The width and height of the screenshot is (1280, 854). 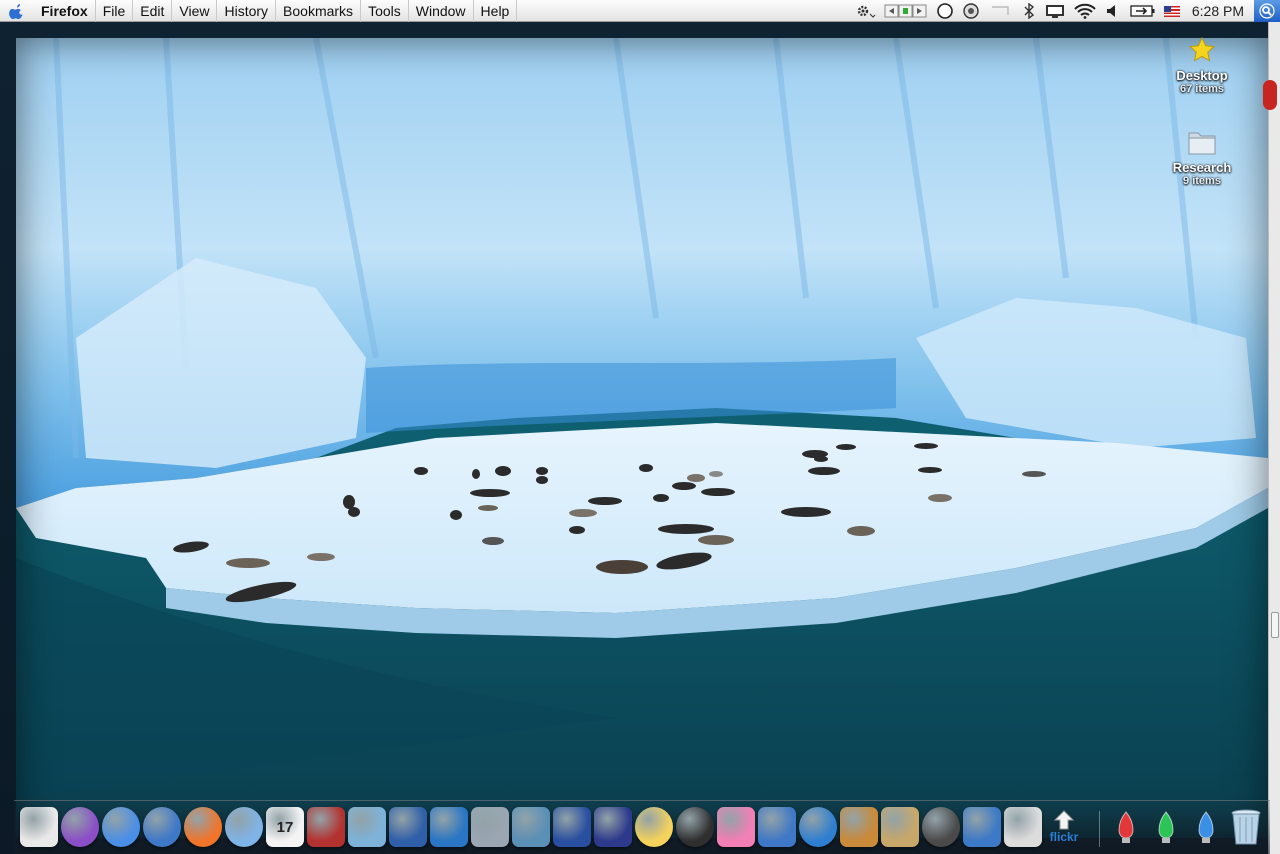 What do you see at coordinates (971, 11) in the screenshot?
I see `time-machine-icon` at bounding box center [971, 11].